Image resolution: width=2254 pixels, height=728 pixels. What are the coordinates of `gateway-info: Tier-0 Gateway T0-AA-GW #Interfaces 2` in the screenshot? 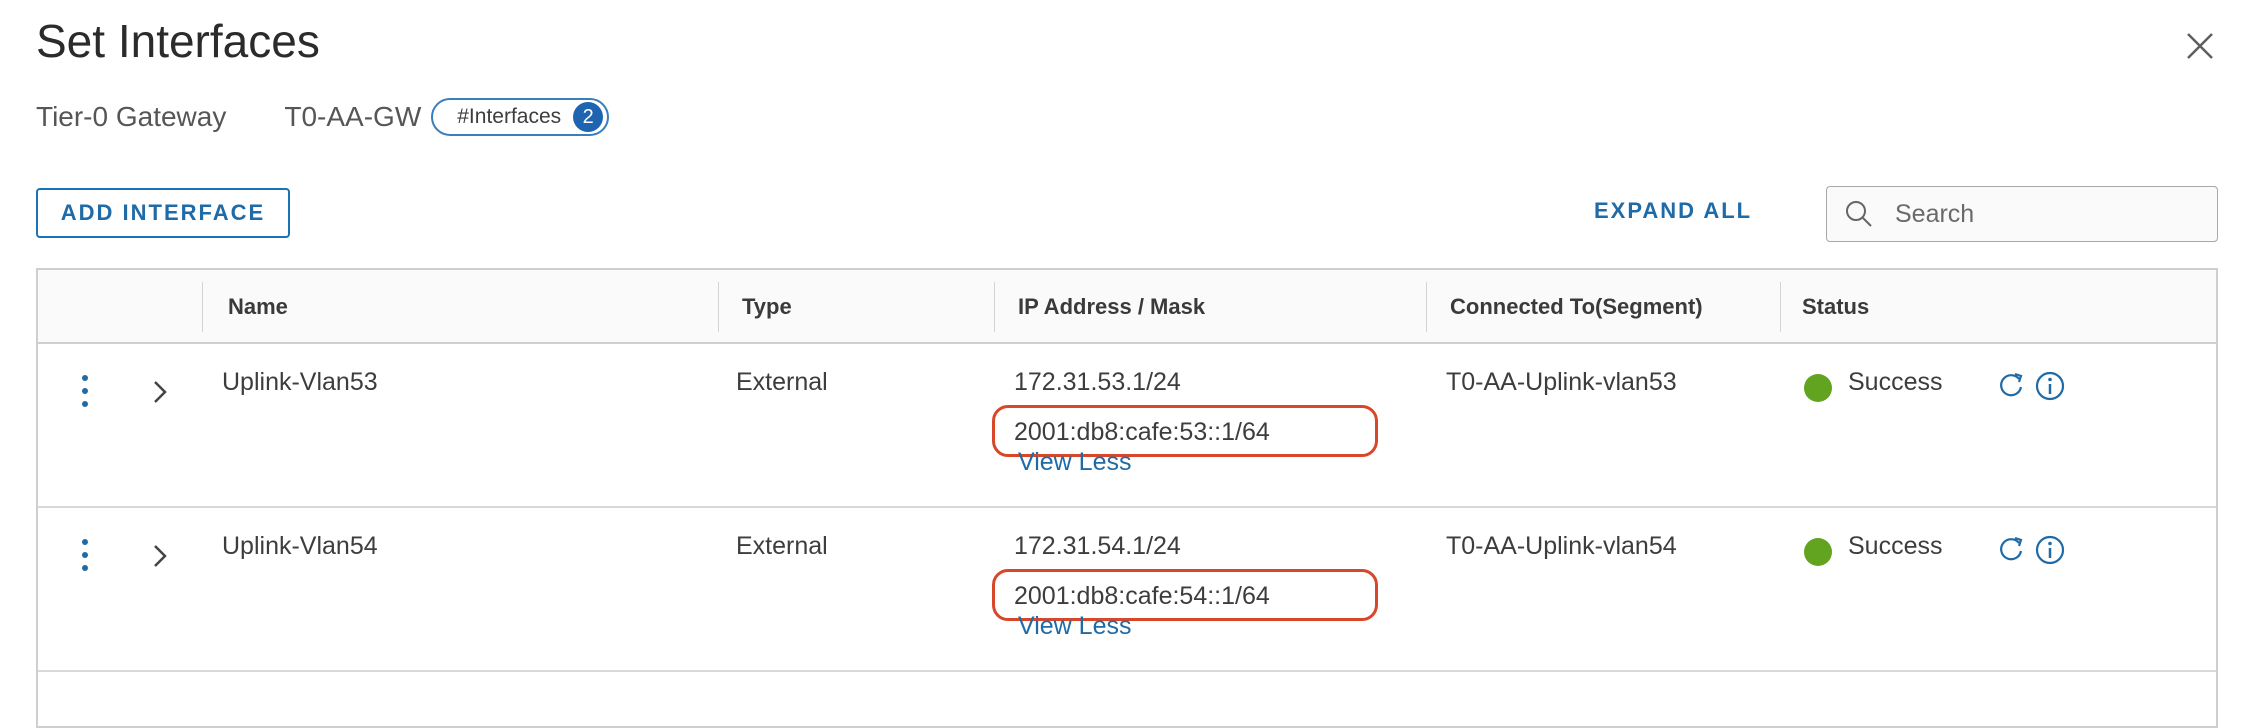 It's located at (323, 117).